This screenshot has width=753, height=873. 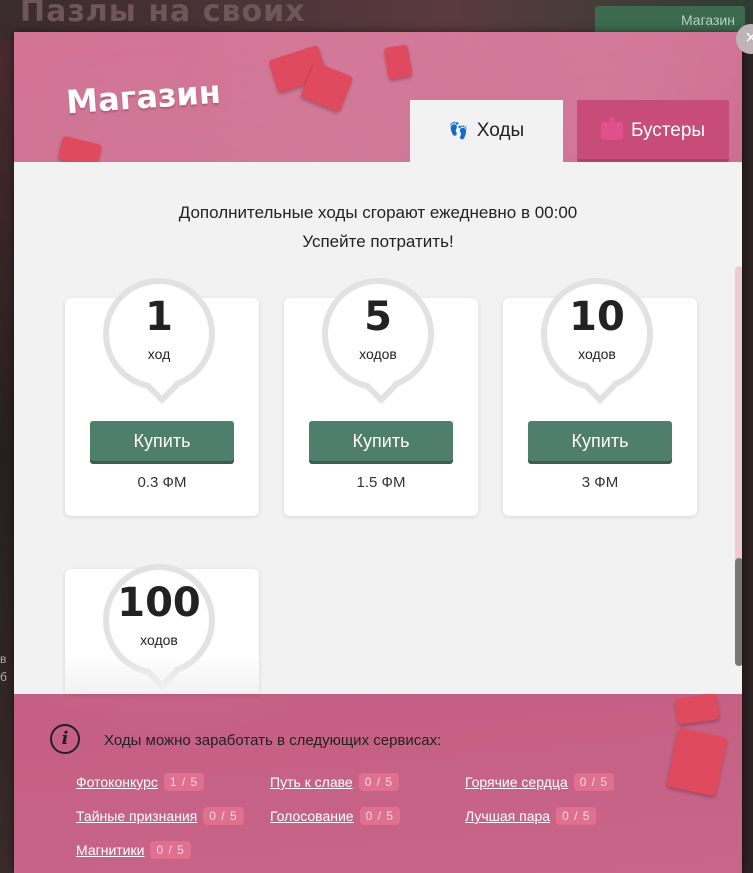 I want to click on service-best-couple: Лучшая пара 0 / 5, so click(x=531, y=816).